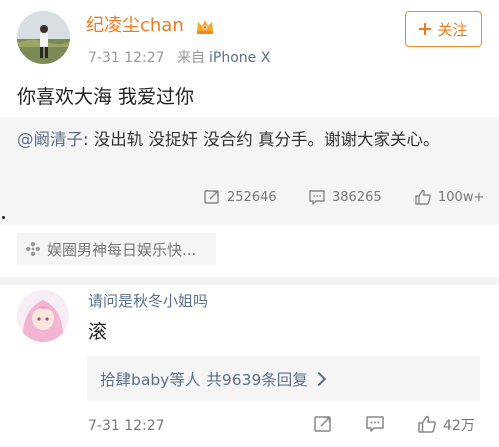  What do you see at coordinates (50, 139) in the screenshot?
I see `repost-mention: @阚清子` at bounding box center [50, 139].